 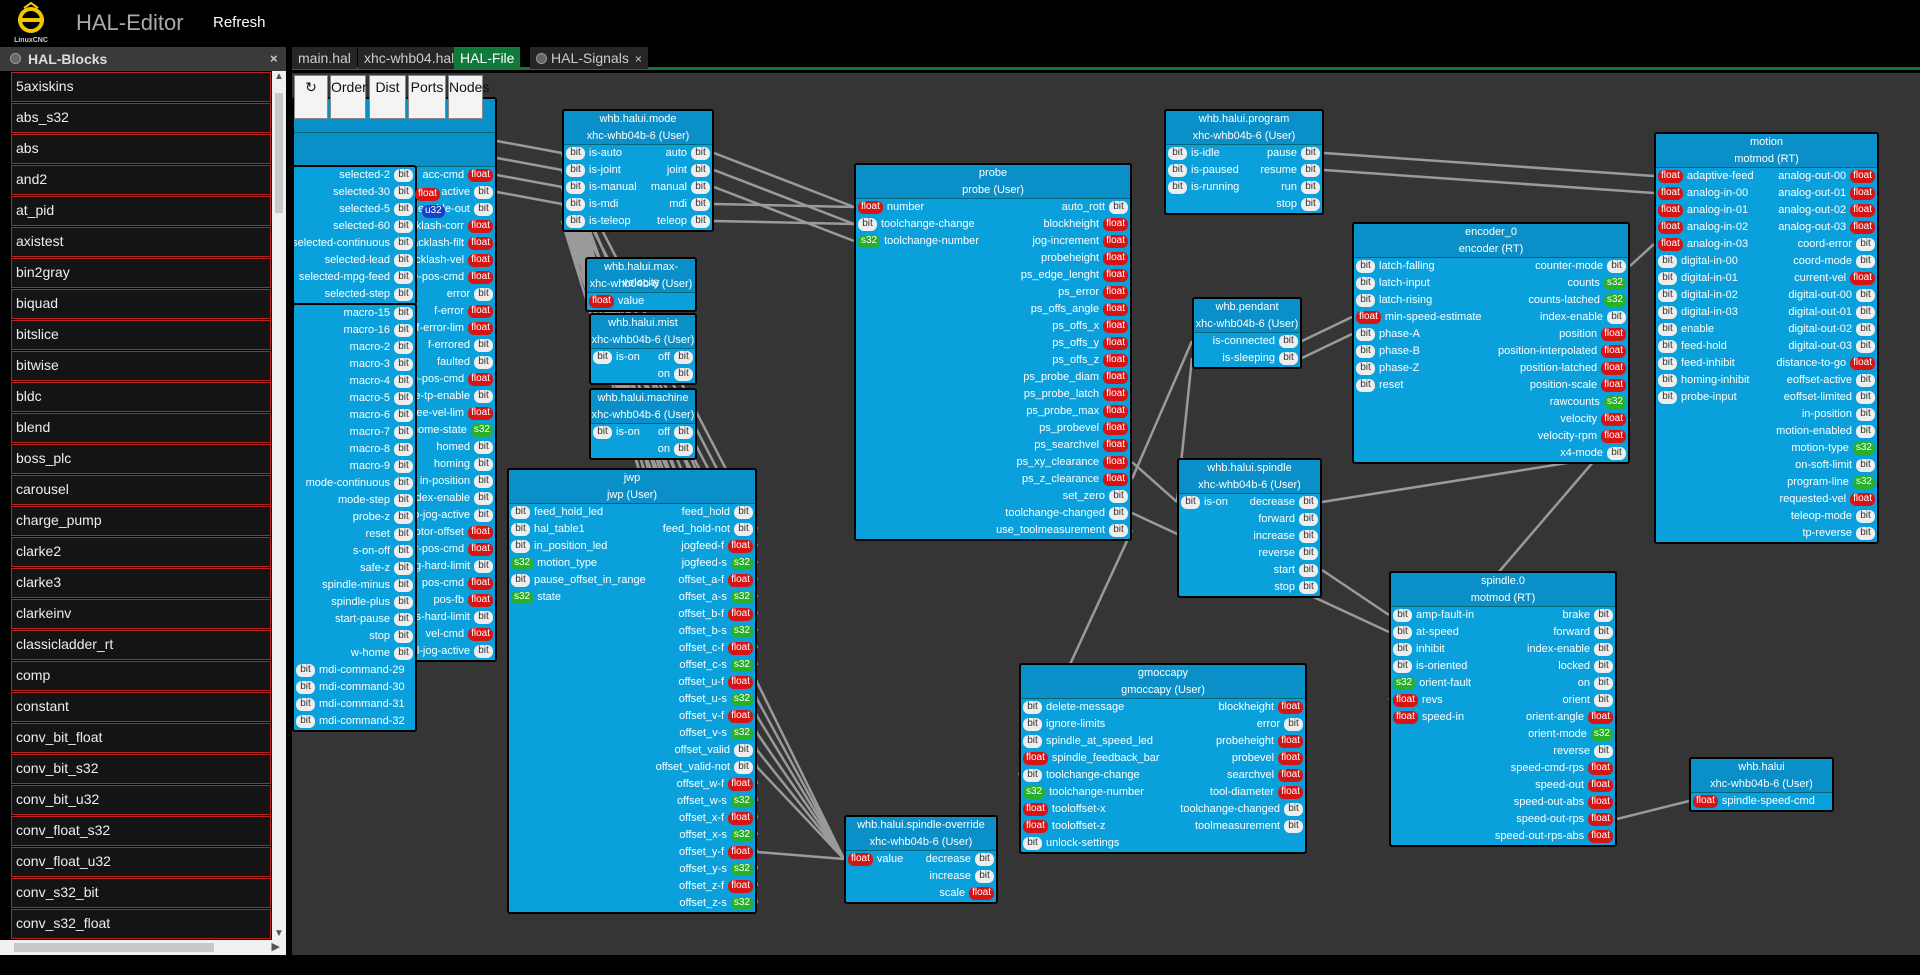 I want to click on output-pin: speed-cmd-rps float, so click(x=1562, y=768).